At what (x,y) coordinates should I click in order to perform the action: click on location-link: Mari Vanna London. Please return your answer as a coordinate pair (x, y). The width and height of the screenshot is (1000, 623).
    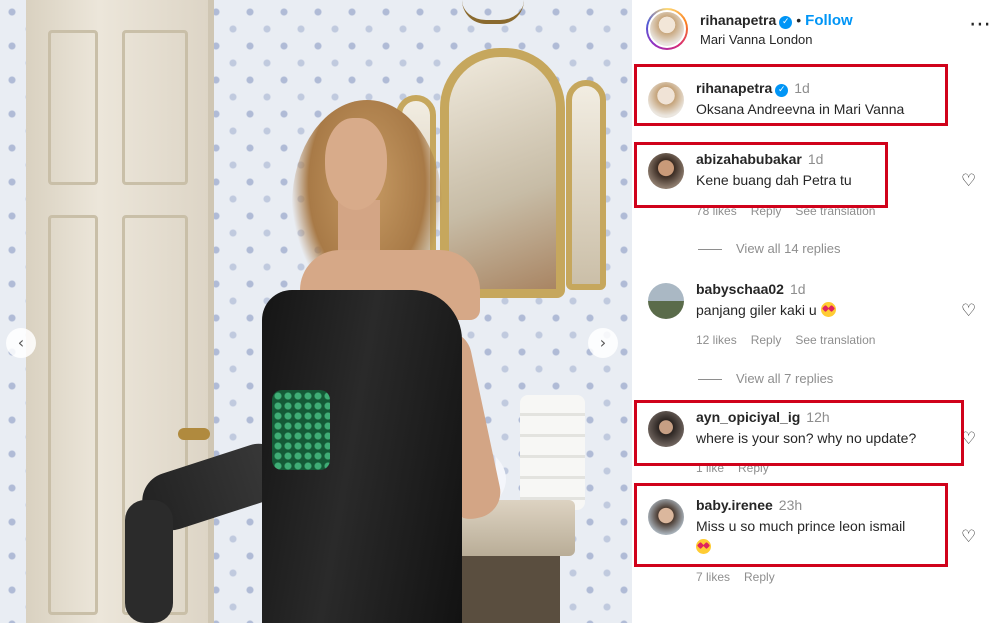
    Looking at the image, I should click on (756, 39).